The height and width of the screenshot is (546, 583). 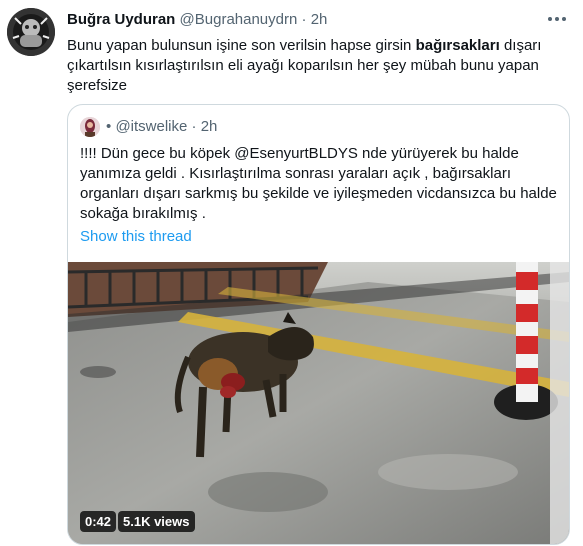 What do you see at coordinates (156, 521) in the screenshot?
I see `video-views-badge: 5.1K views` at bounding box center [156, 521].